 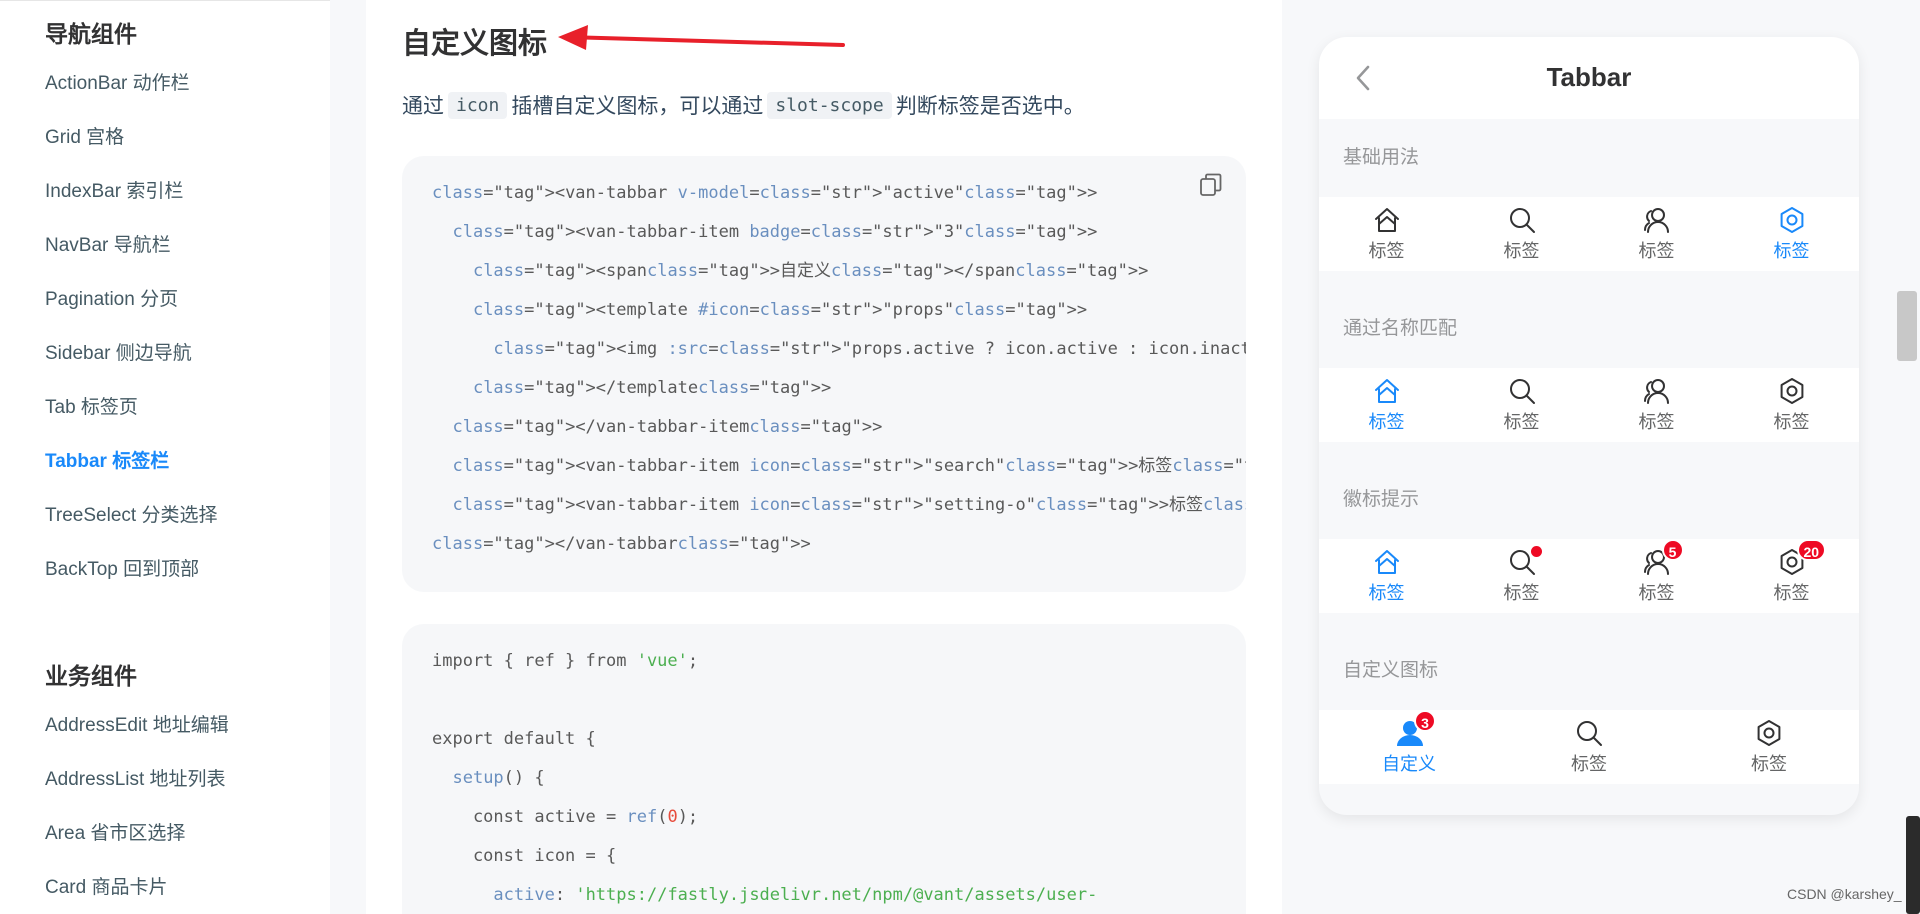 I want to click on level-meter, so click(x=1913, y=865).